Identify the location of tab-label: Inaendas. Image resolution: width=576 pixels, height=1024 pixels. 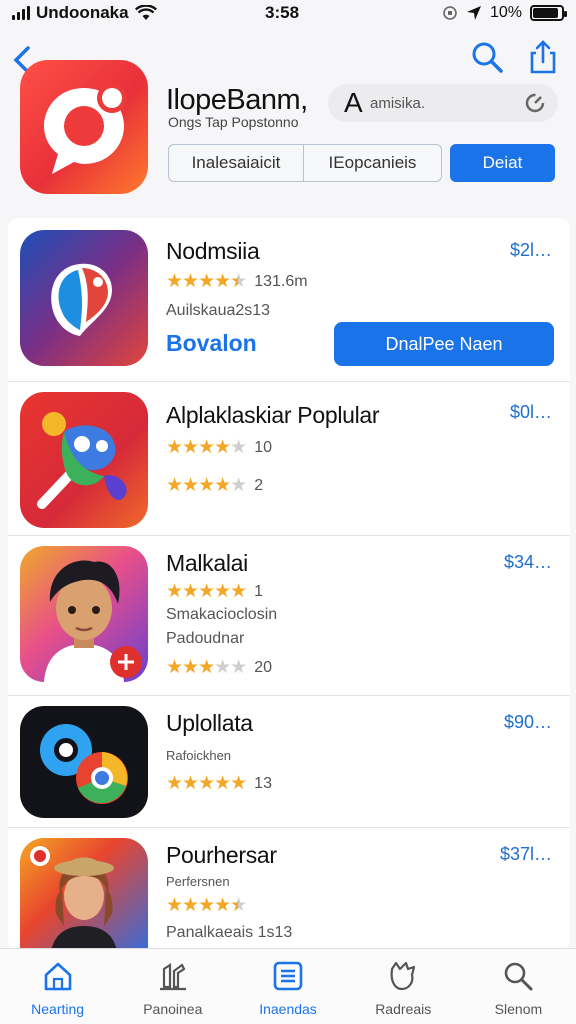
(288, 1009).